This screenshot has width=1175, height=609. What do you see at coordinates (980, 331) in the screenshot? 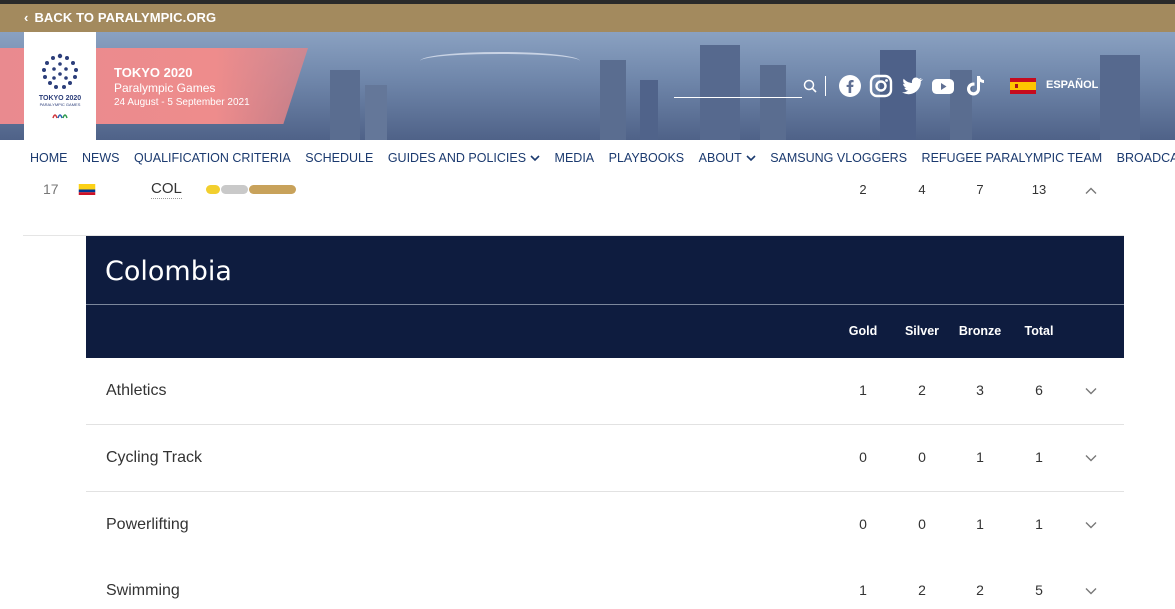
I see `bronze-column-header: Bronze` at bounding box center [980, 331].